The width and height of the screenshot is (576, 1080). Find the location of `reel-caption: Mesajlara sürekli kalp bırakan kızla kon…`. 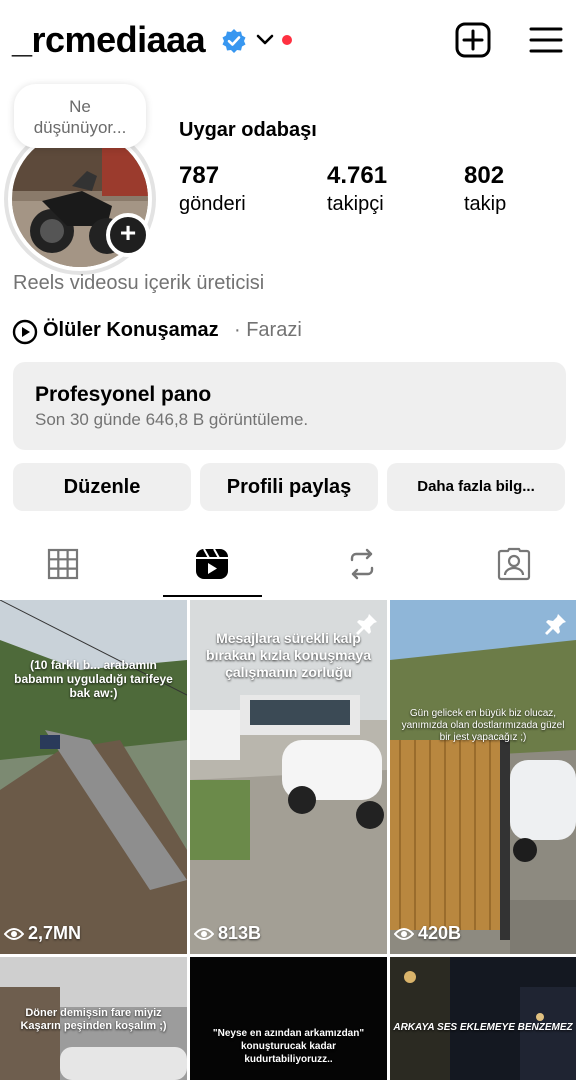

reel-caption: Mesajlara sürekli kalp bırakan kızla kon… is located at coordinates (288, 655).